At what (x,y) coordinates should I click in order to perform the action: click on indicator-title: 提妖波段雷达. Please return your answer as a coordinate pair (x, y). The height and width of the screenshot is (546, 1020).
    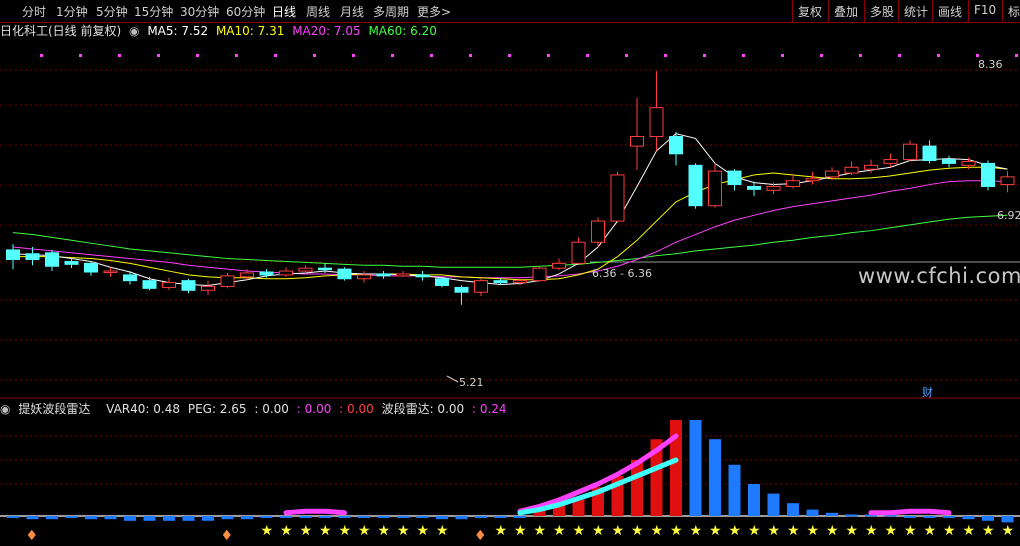
    Looking at the image, I should click on (54, 409).